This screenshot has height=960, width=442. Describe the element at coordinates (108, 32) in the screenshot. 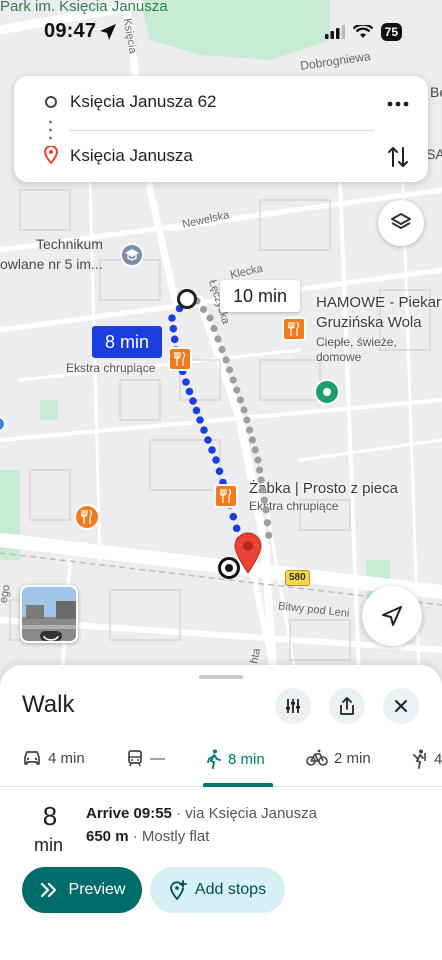

I see `location-arrow-icon` at that location.